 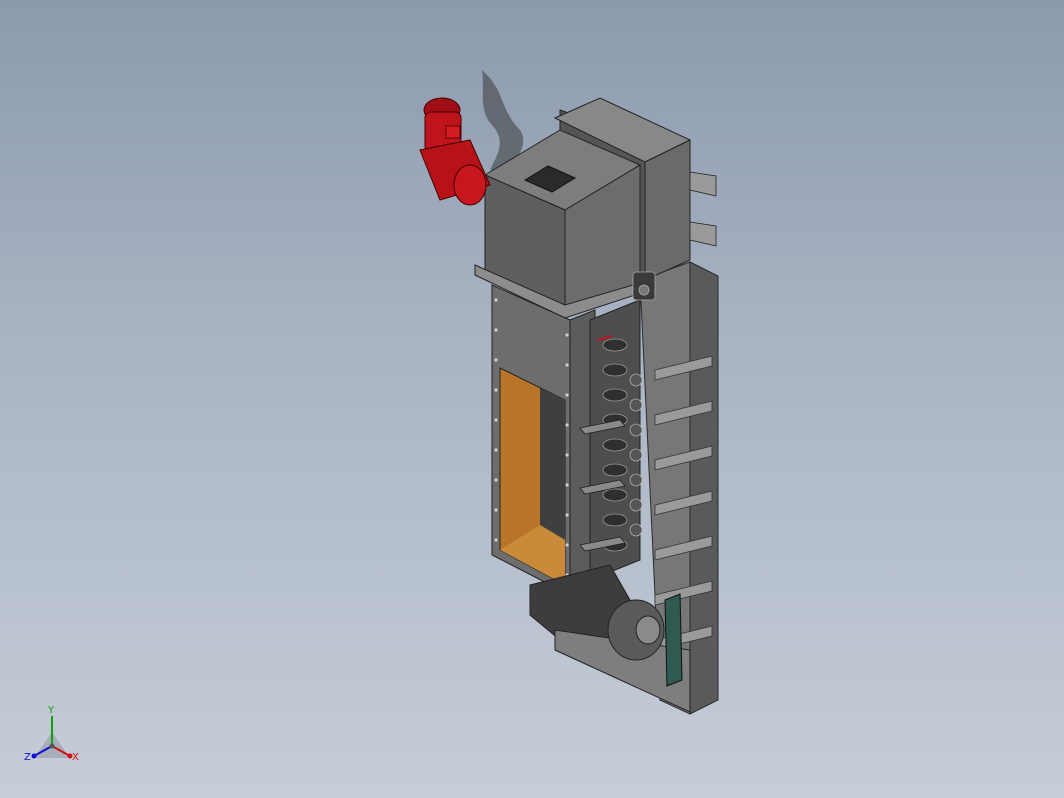 What do you see at coordinates (75, 757) in the screenshot?
I see `x-axis-label: X` at bounding box center [75, 757].